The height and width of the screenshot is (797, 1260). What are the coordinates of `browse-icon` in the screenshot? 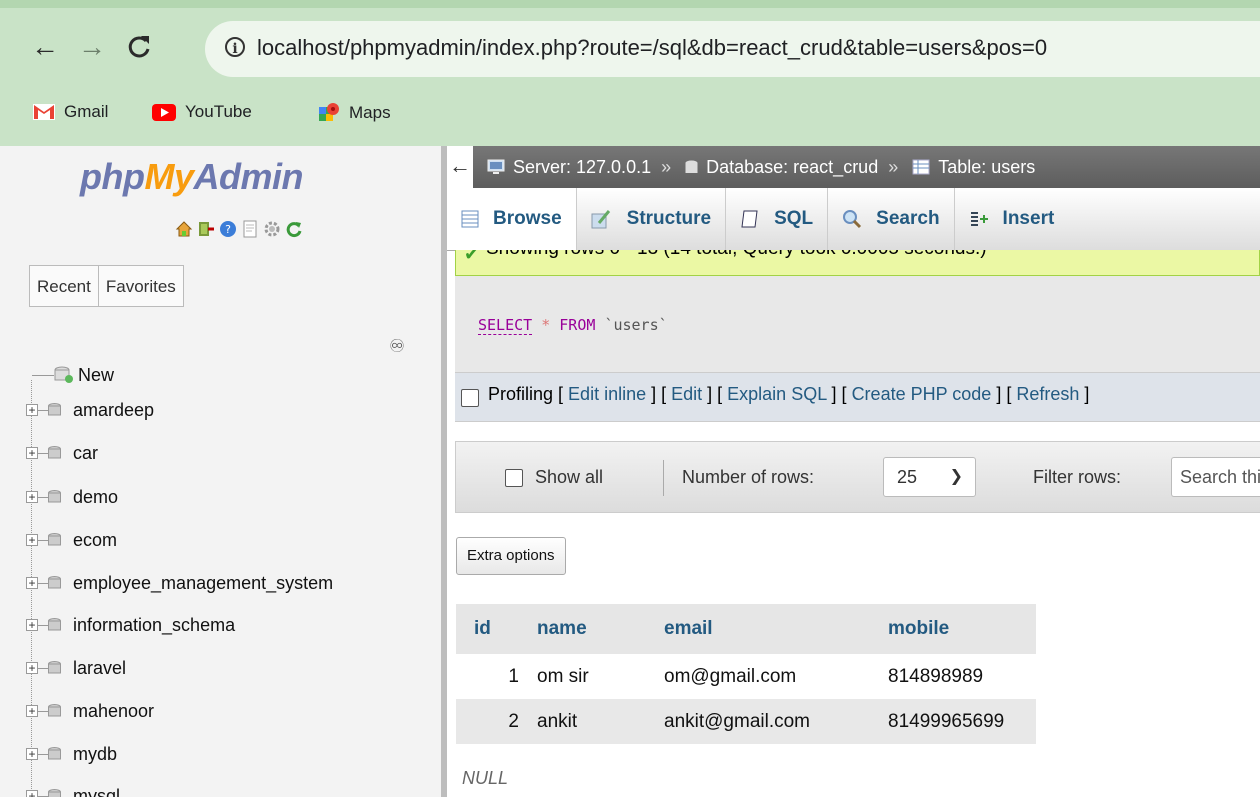 It's located at (470, 219).